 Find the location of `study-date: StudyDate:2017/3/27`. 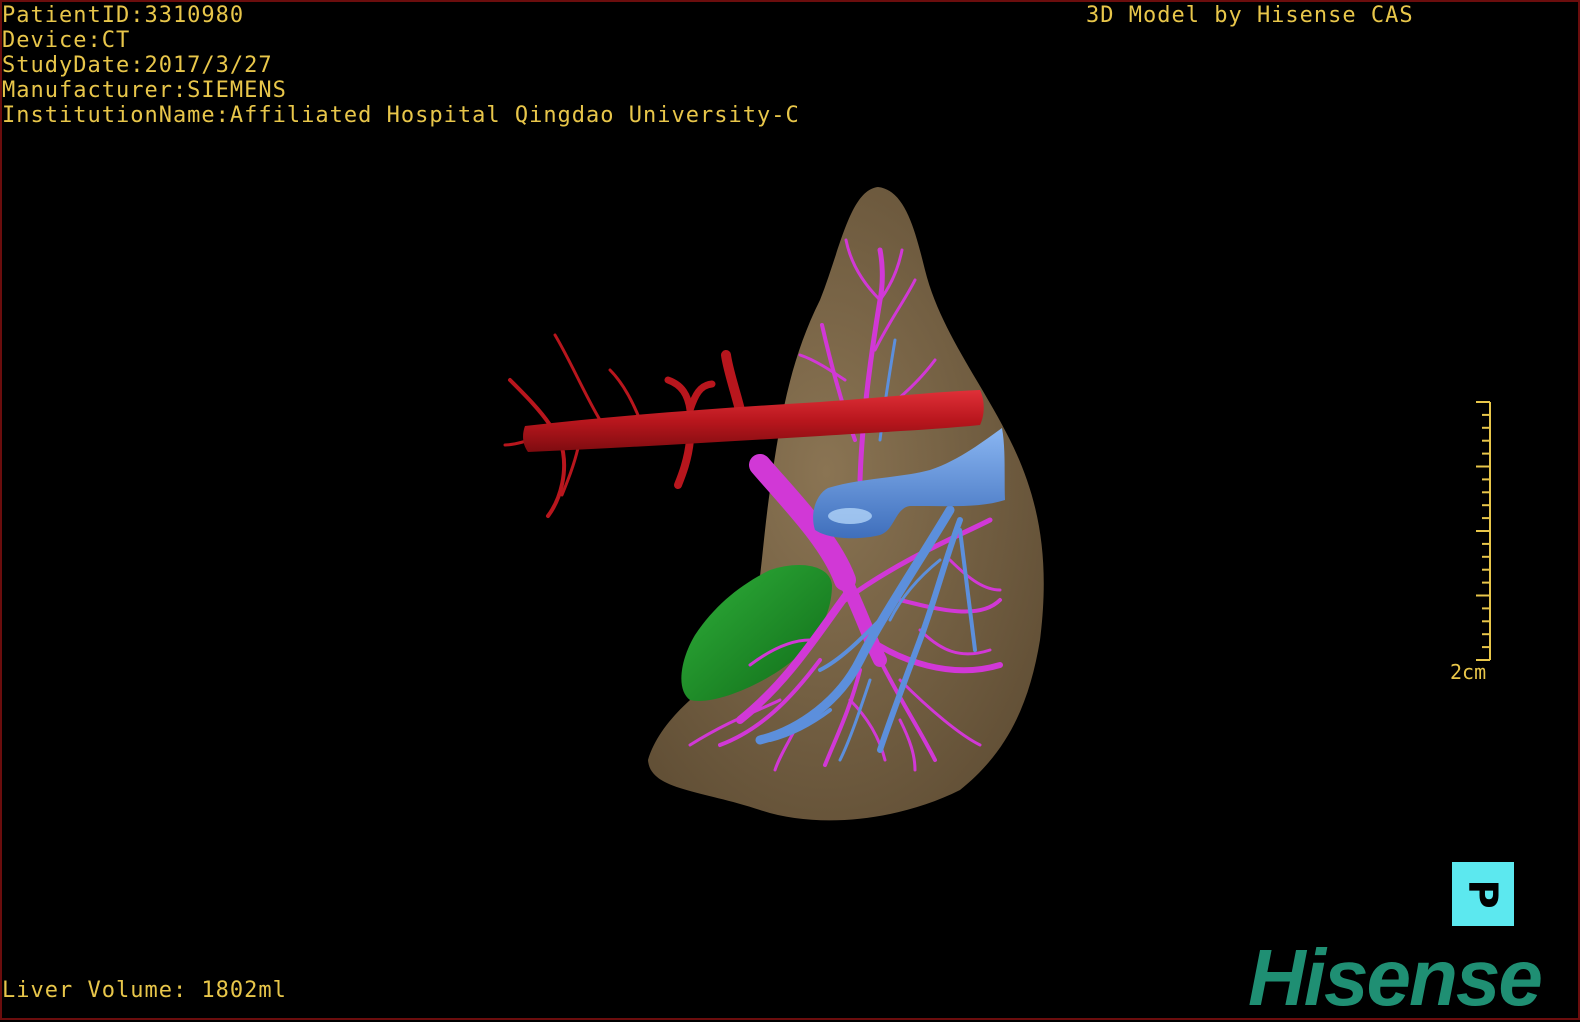

study-date: StudyDate:2017/3/27 is located at coordinates (137, 65).